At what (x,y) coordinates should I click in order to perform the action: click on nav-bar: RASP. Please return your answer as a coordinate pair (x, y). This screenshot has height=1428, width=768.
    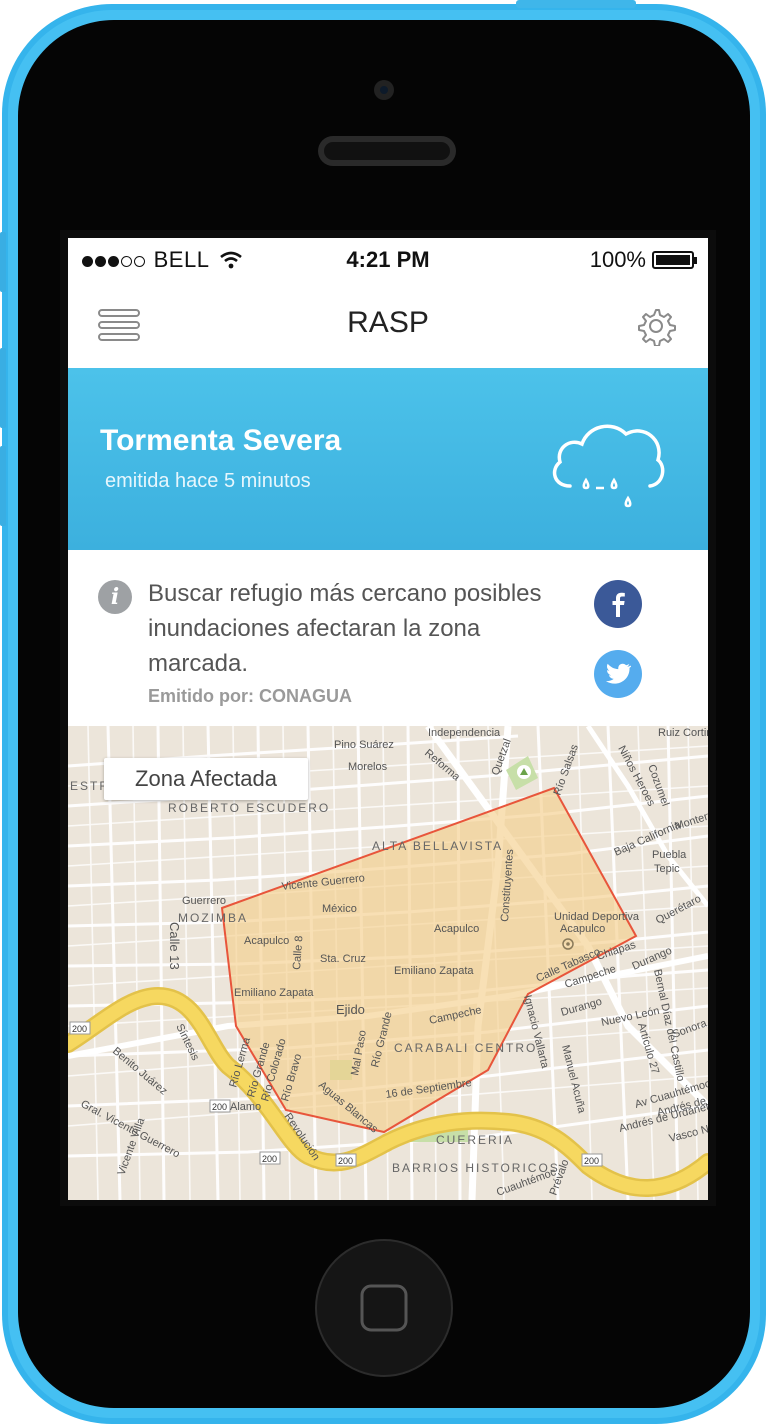
    Looking at the image, I should click on (388, 325).